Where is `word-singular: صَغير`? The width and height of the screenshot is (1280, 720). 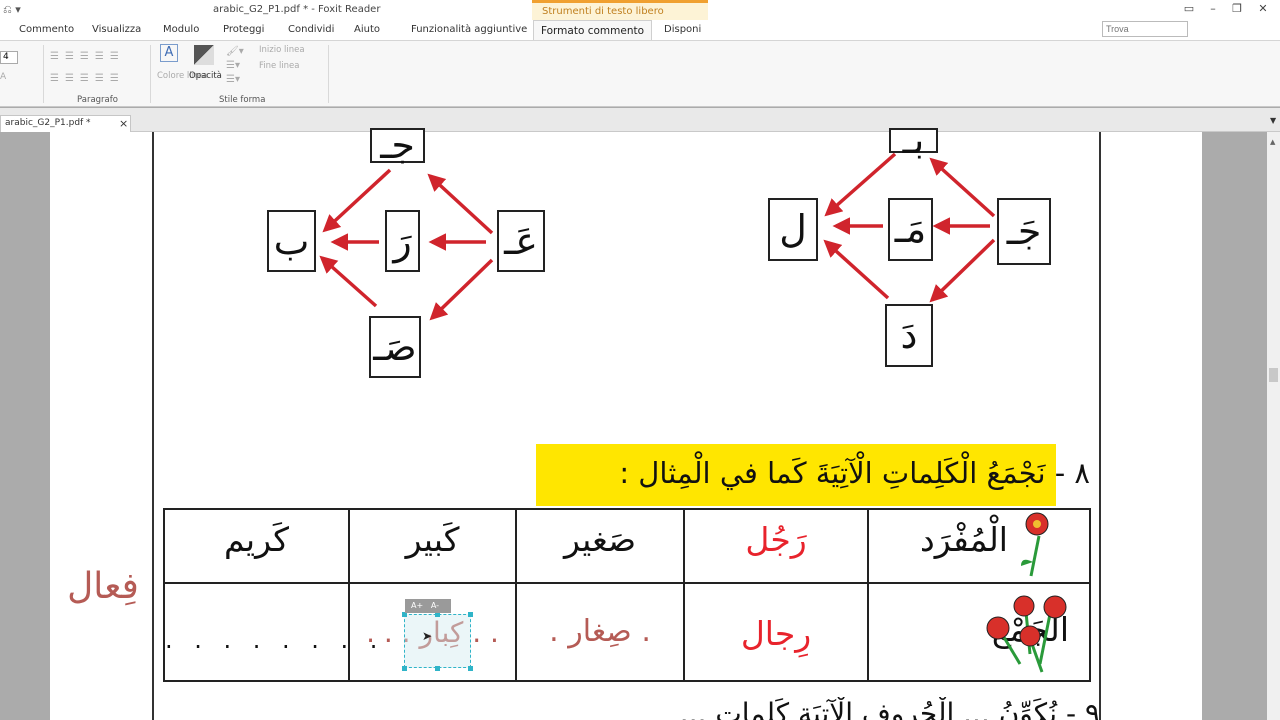 word-singular: صَغير is located at coordinates (600, 539).